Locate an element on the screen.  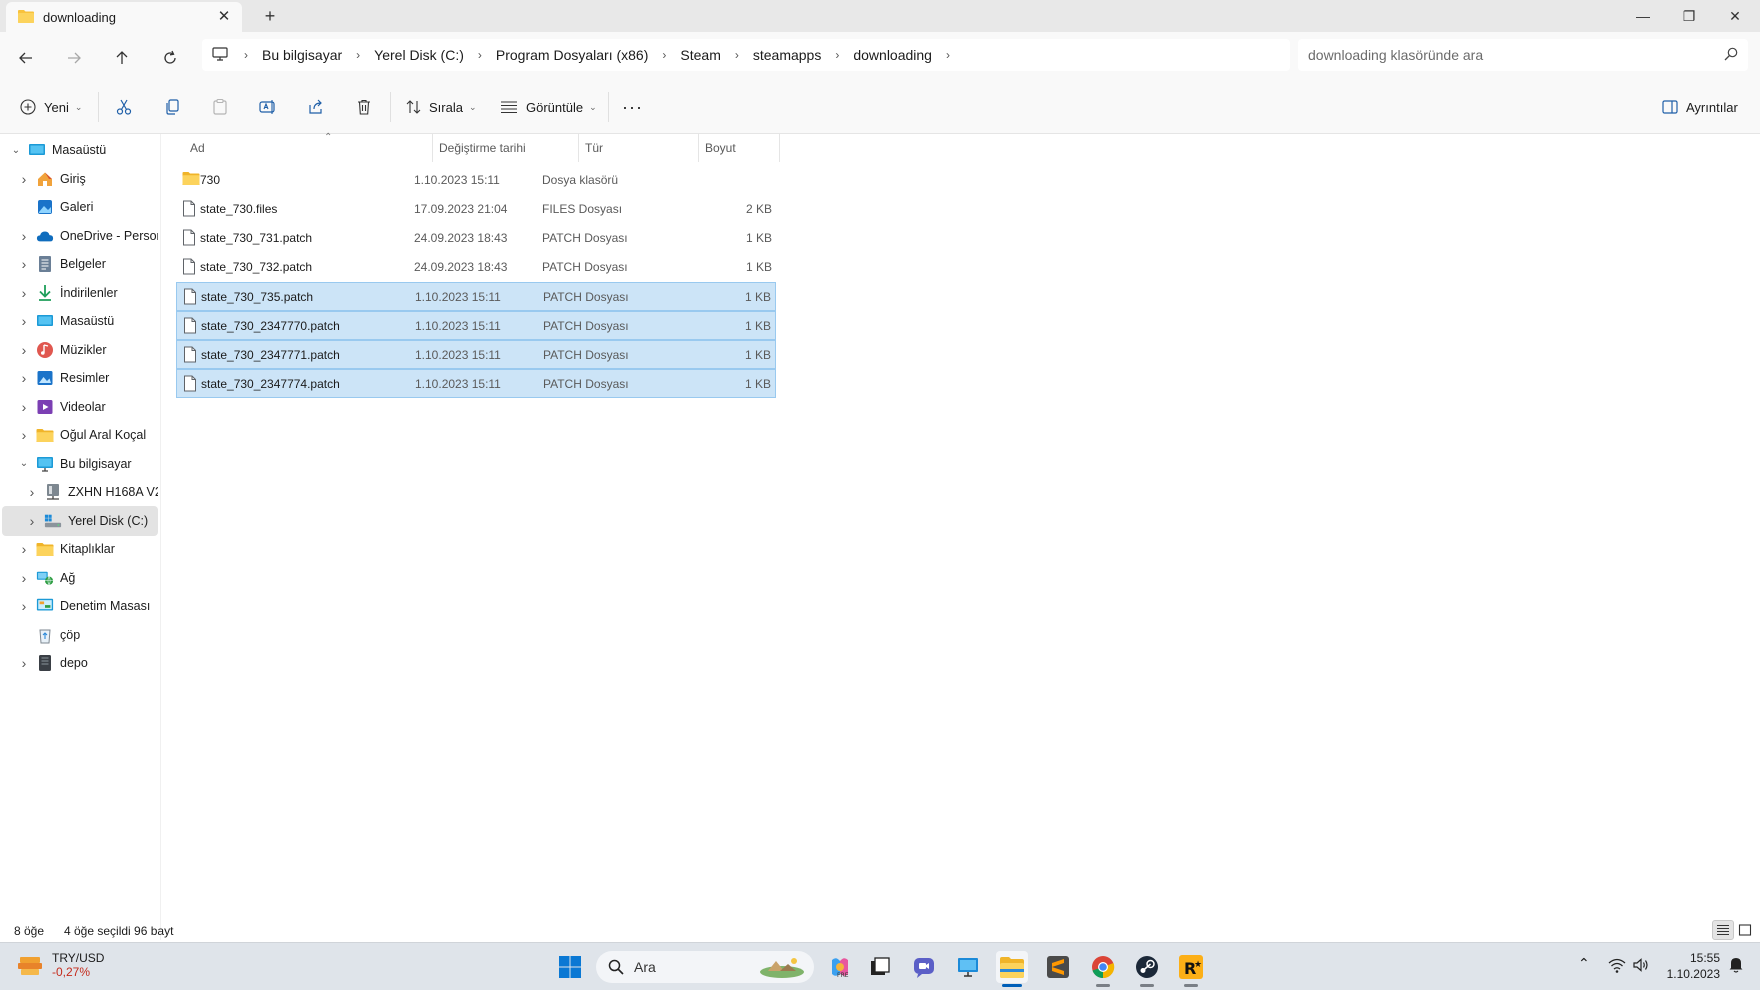
sidebar-item: › Yerel Disk (C:) is located at coordinates (80, 520).